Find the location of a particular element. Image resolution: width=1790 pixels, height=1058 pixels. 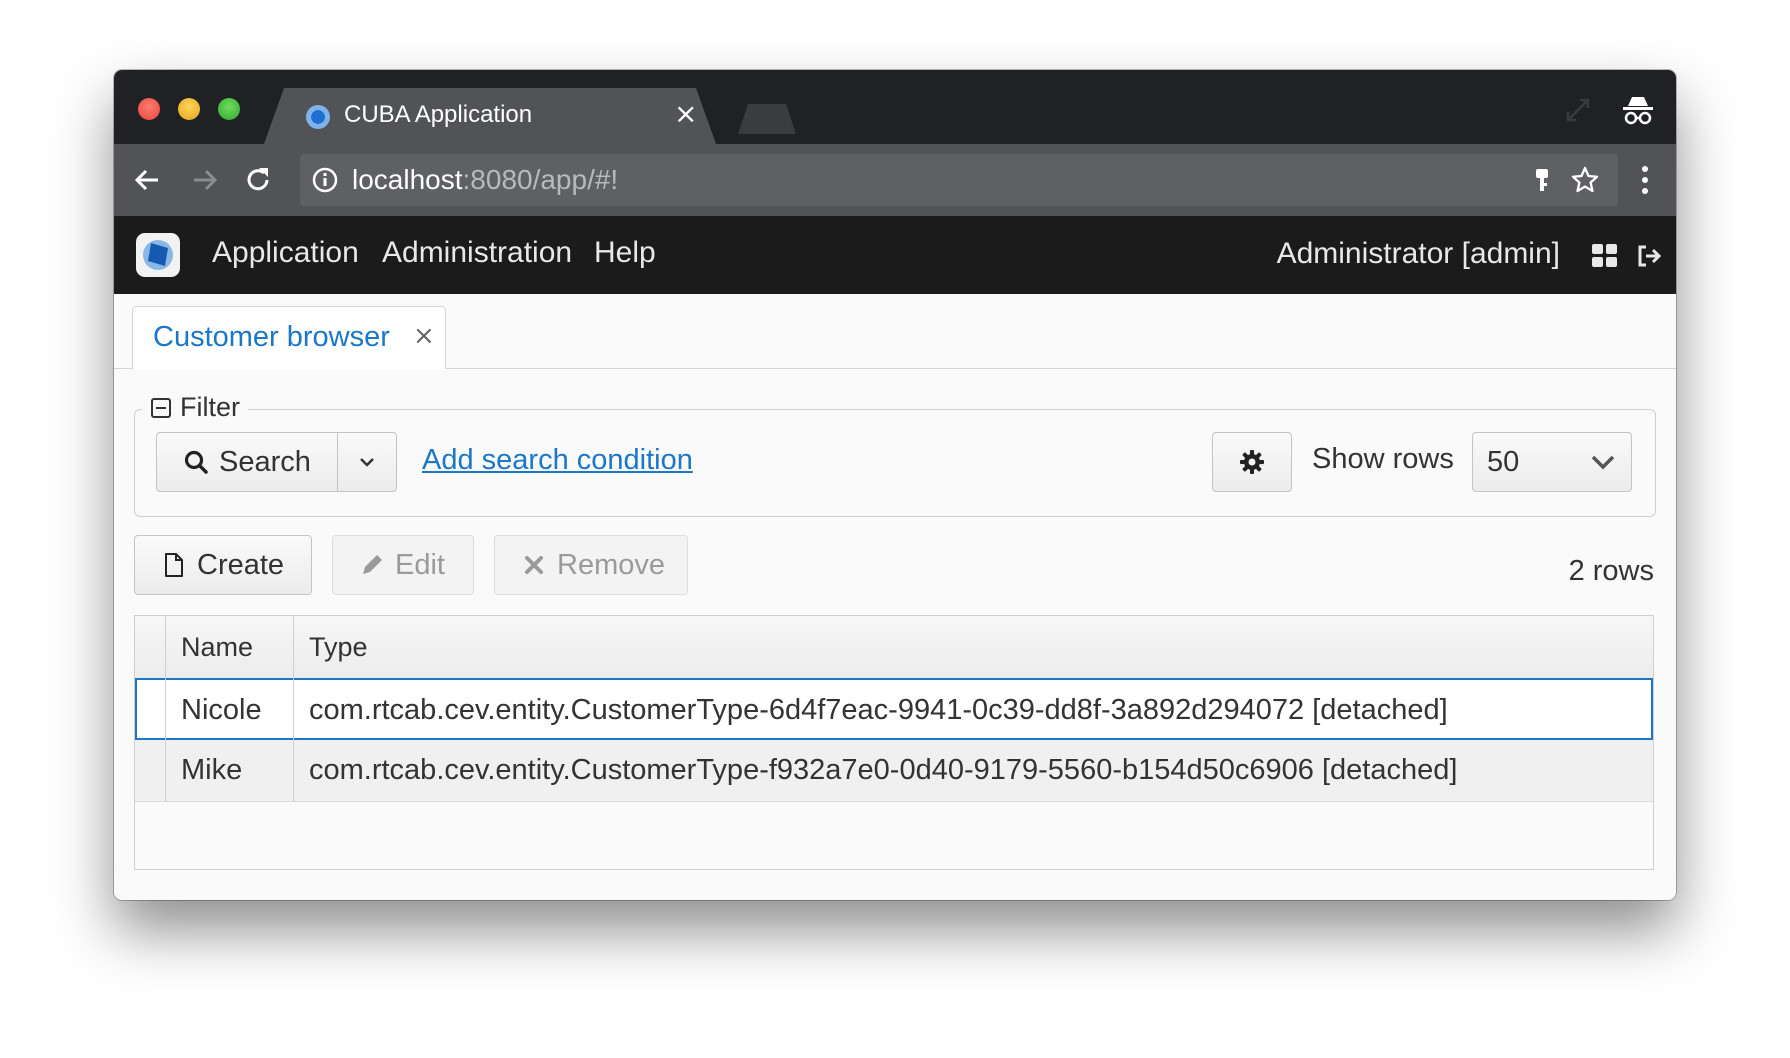

table-header: Name Type is located at coordinates (894, 647).